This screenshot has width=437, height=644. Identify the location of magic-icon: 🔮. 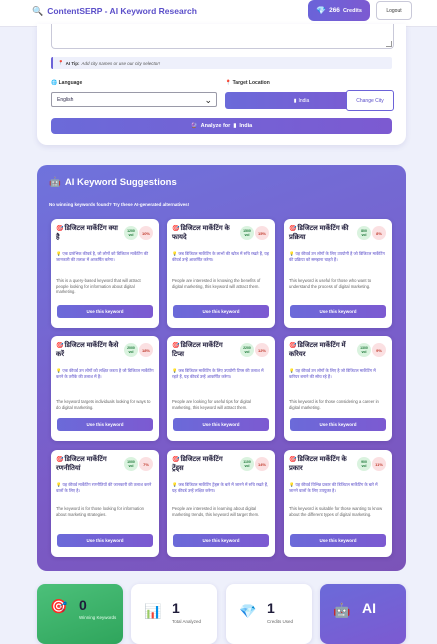
(194, 126).